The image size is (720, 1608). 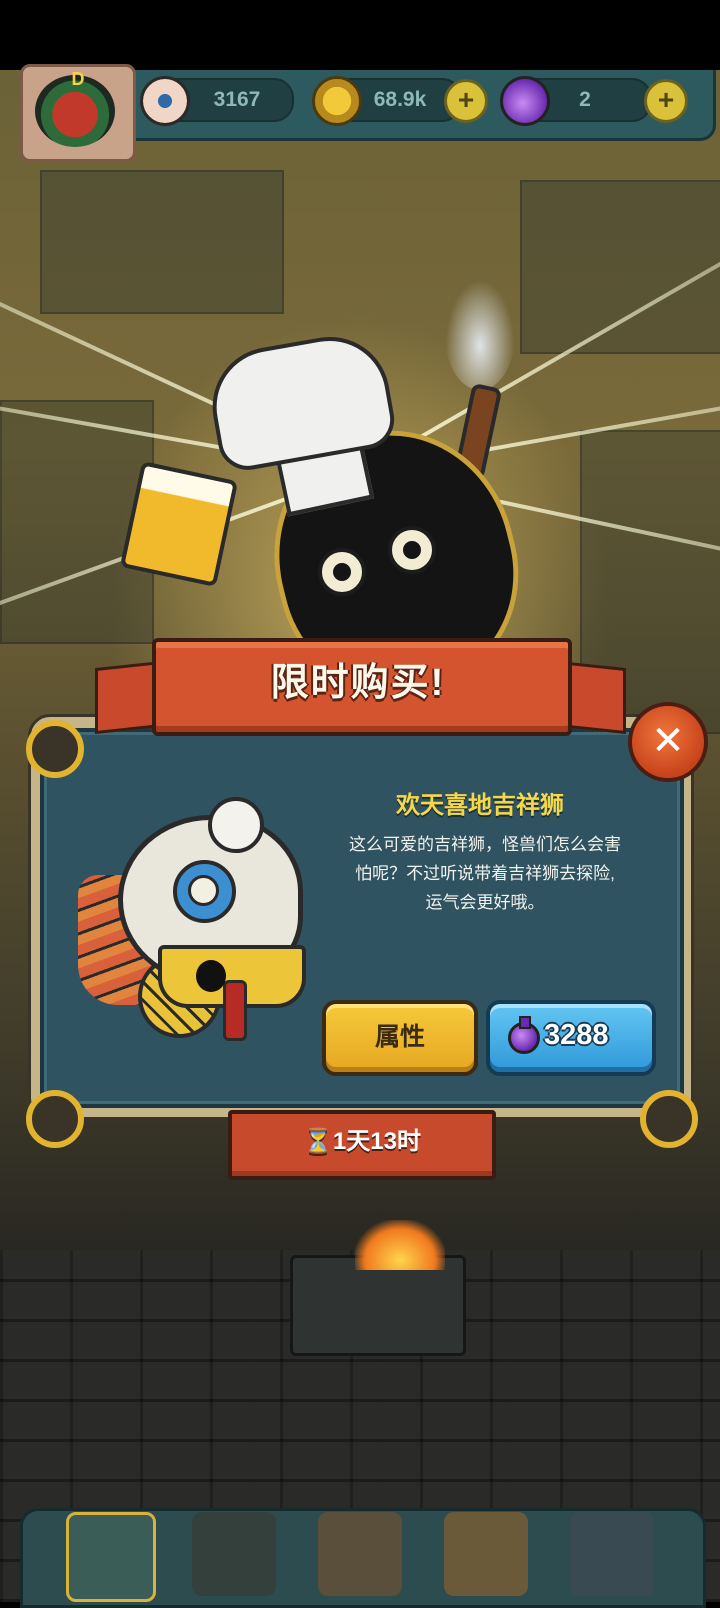 I want to click on offer-timer: ⏳1天13时, so click(x=362, y=1141).